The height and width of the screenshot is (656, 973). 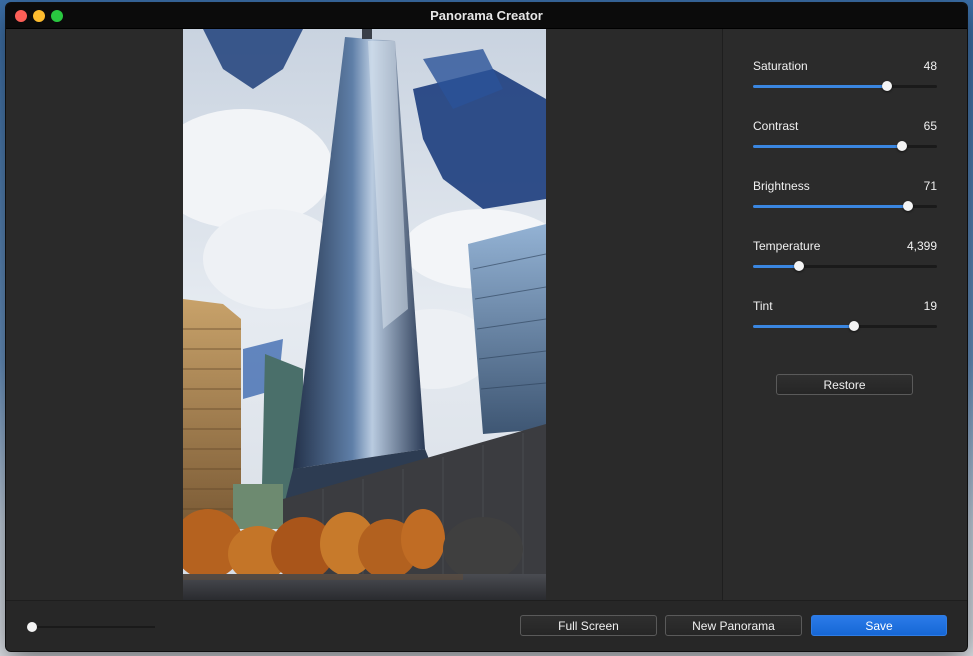 What do you see at coordinates (845, 319) in the screenshot?
I see `tint-control: Tint 19` at bounding box center [845, 319].